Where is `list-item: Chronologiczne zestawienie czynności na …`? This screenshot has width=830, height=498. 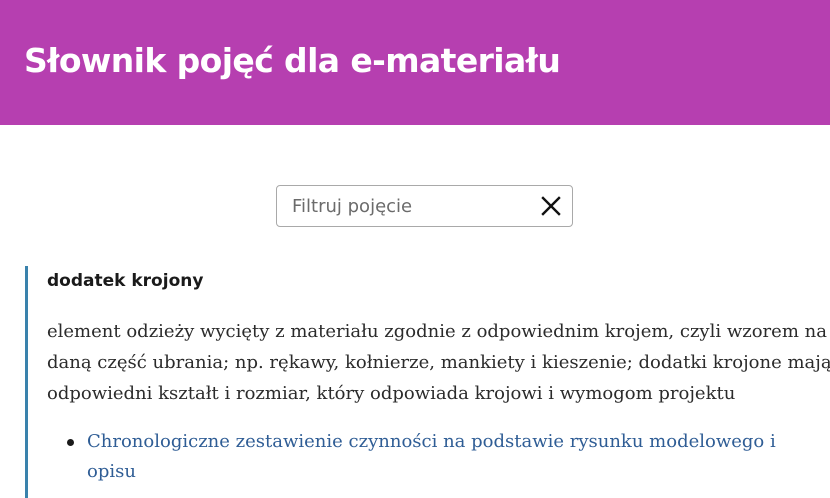
list-item: Chronologiczne zestawienie czynności na … is located at coordinates (437, 457).